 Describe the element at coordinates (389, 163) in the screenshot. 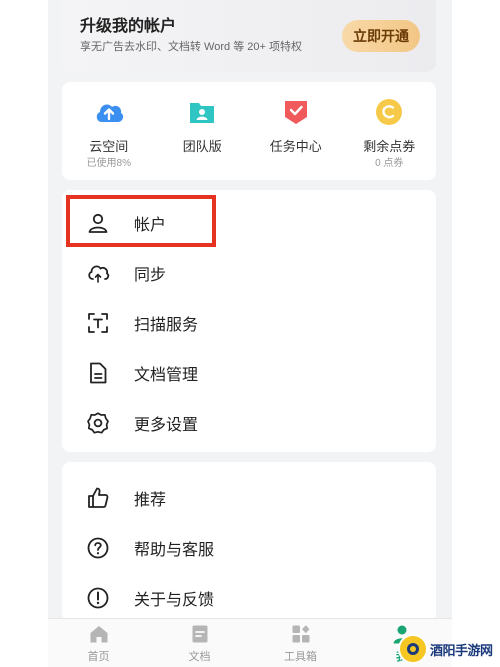

I see `coupon-count: 0 点券` at that location.